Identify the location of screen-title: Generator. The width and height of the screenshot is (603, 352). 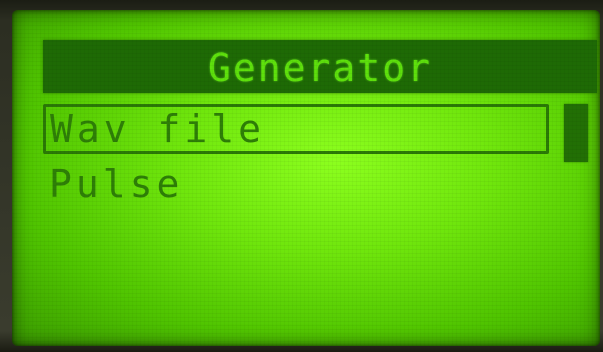
(320, 67).